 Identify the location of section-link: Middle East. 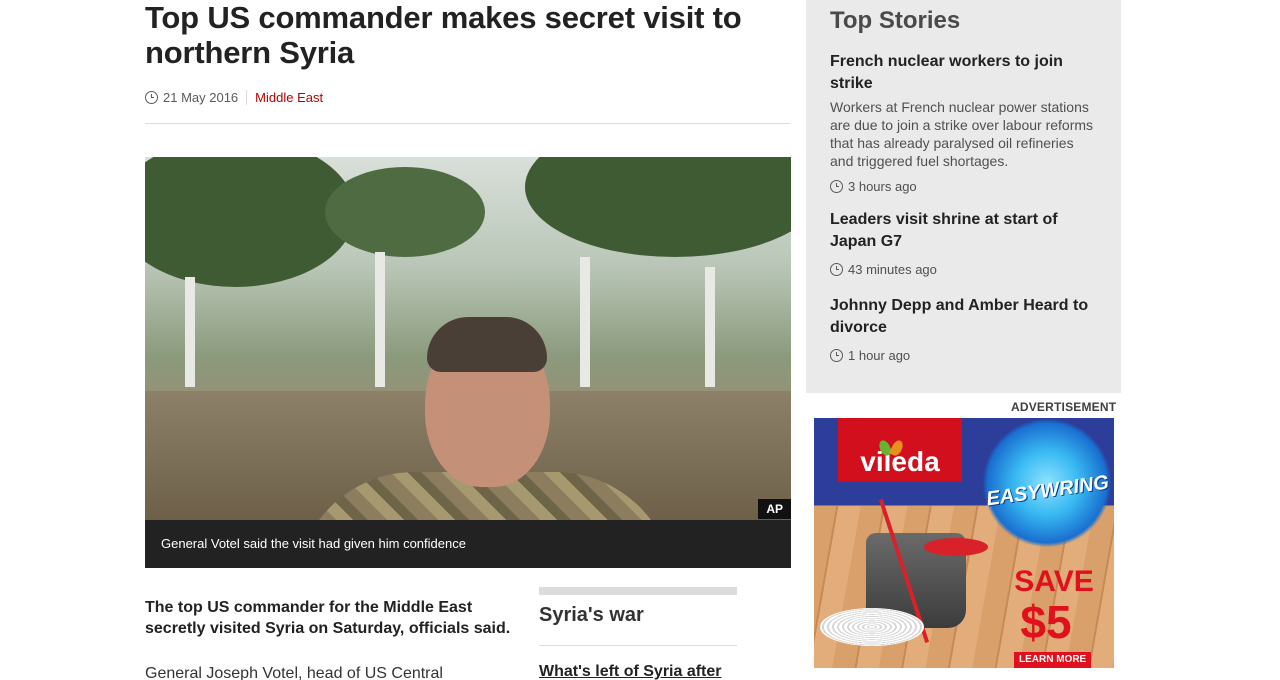
(289, 97).